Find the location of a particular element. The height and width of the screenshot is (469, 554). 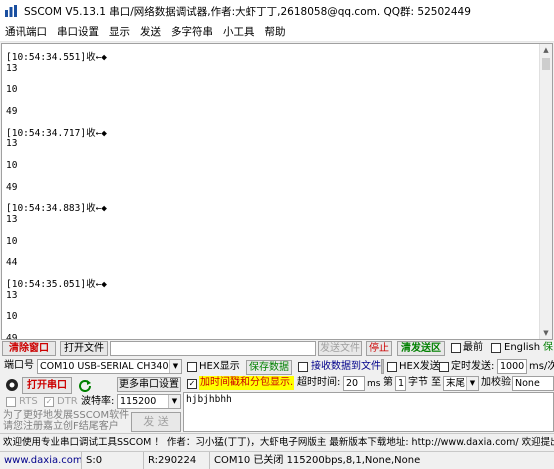

port-state: COM10 已关闭 115200bps,8,1,None,None is located at coordinates (317, 460).